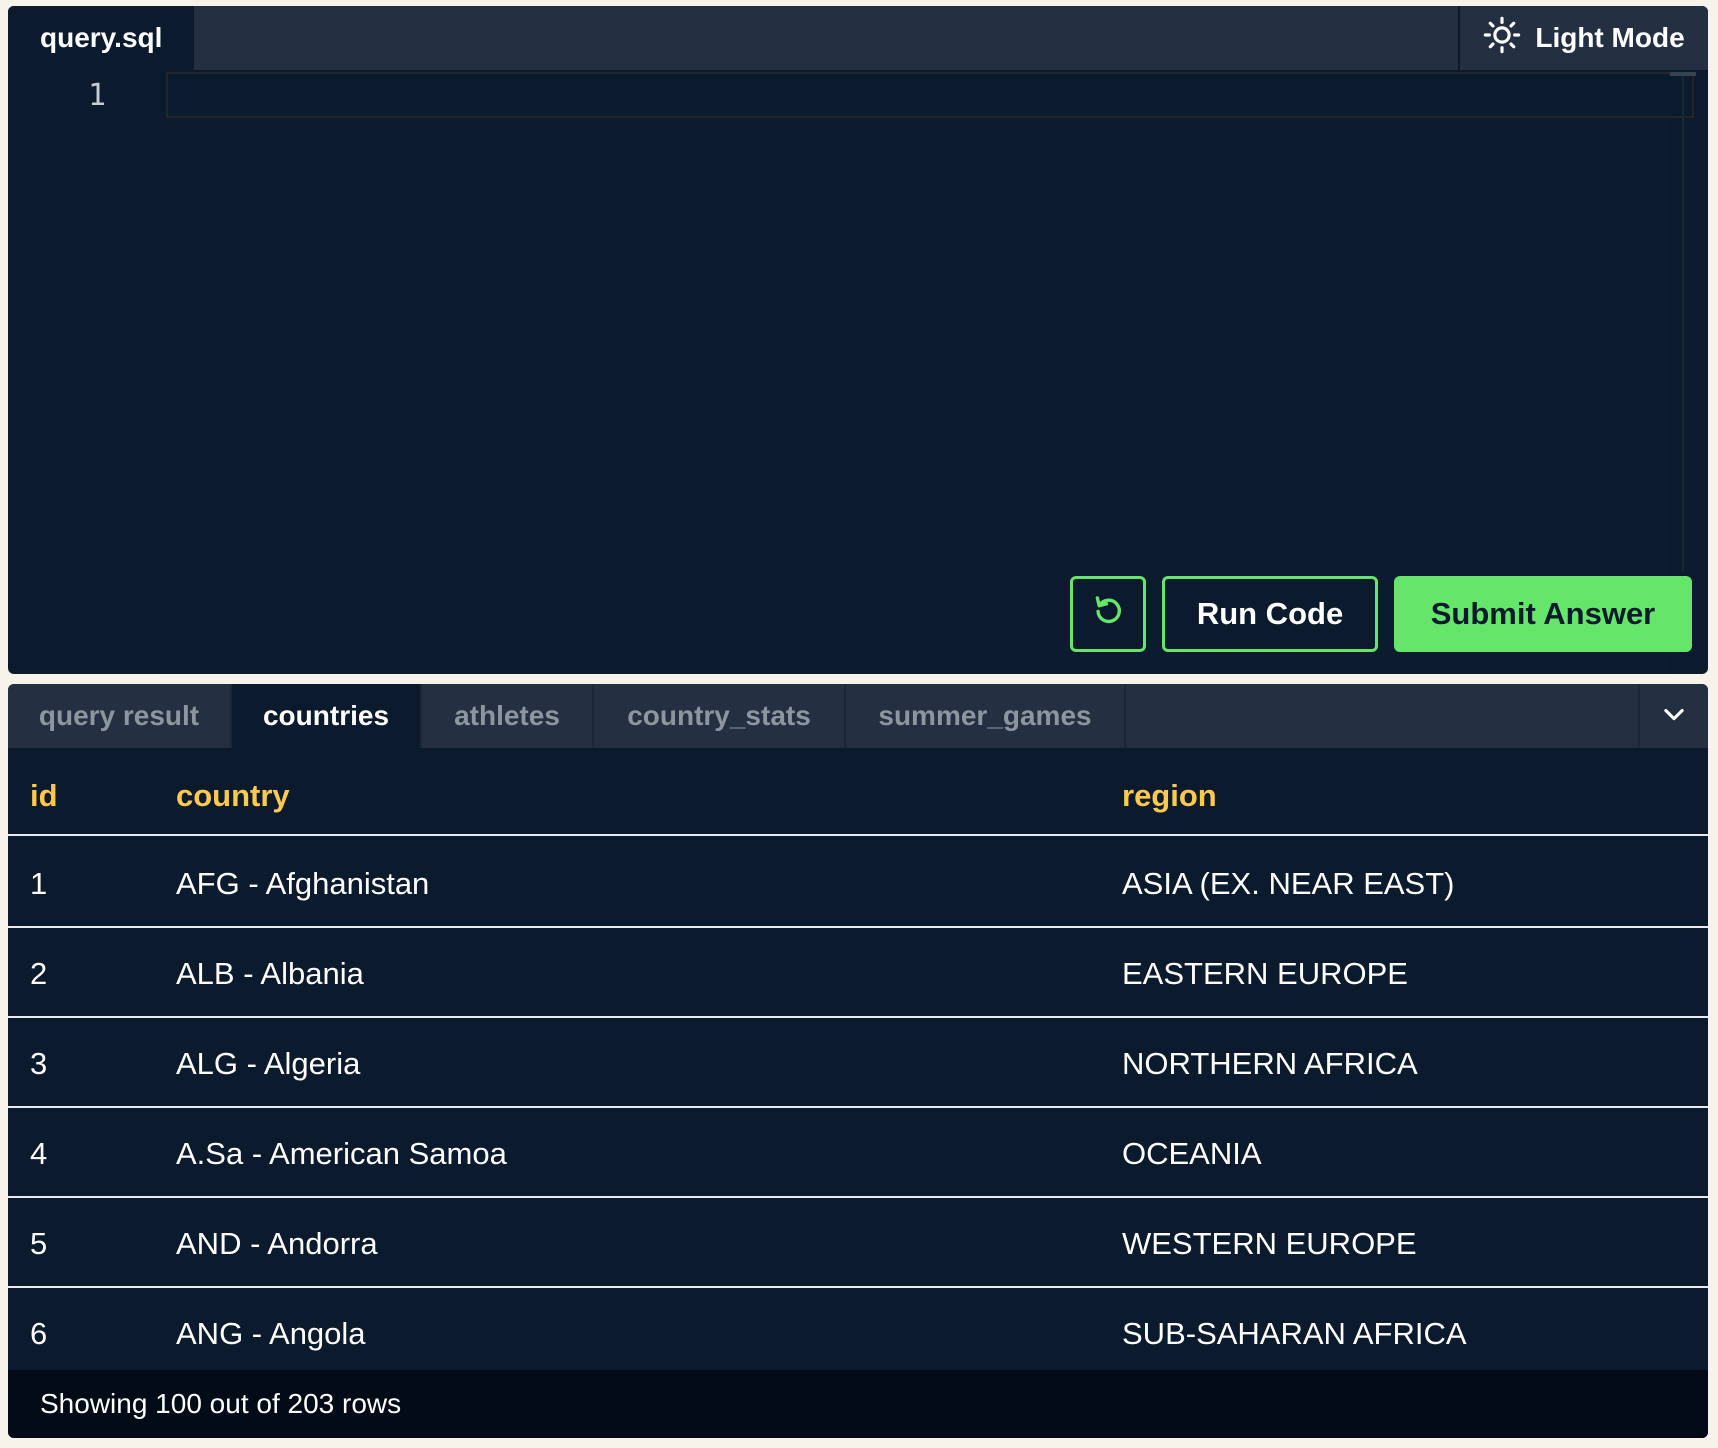 This screenshot has width=1718, height=1448. I want to click on cell-region: EASTERN EUROPE, so click(1265, 973).